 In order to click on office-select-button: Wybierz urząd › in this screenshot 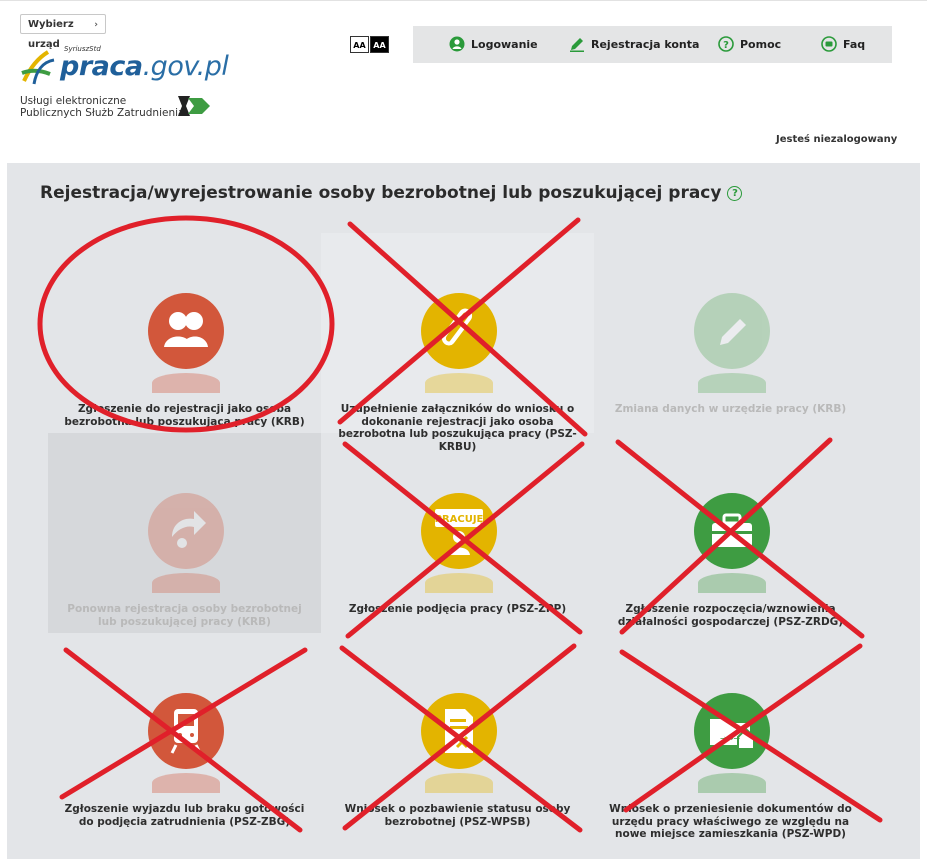, I will do `click(63, 32)`.